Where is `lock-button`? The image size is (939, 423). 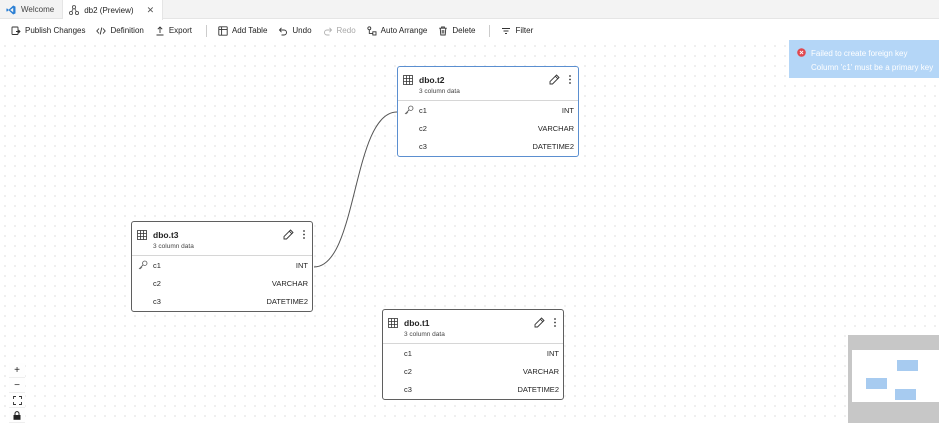 lock-button is located at coordinates (17, 415).